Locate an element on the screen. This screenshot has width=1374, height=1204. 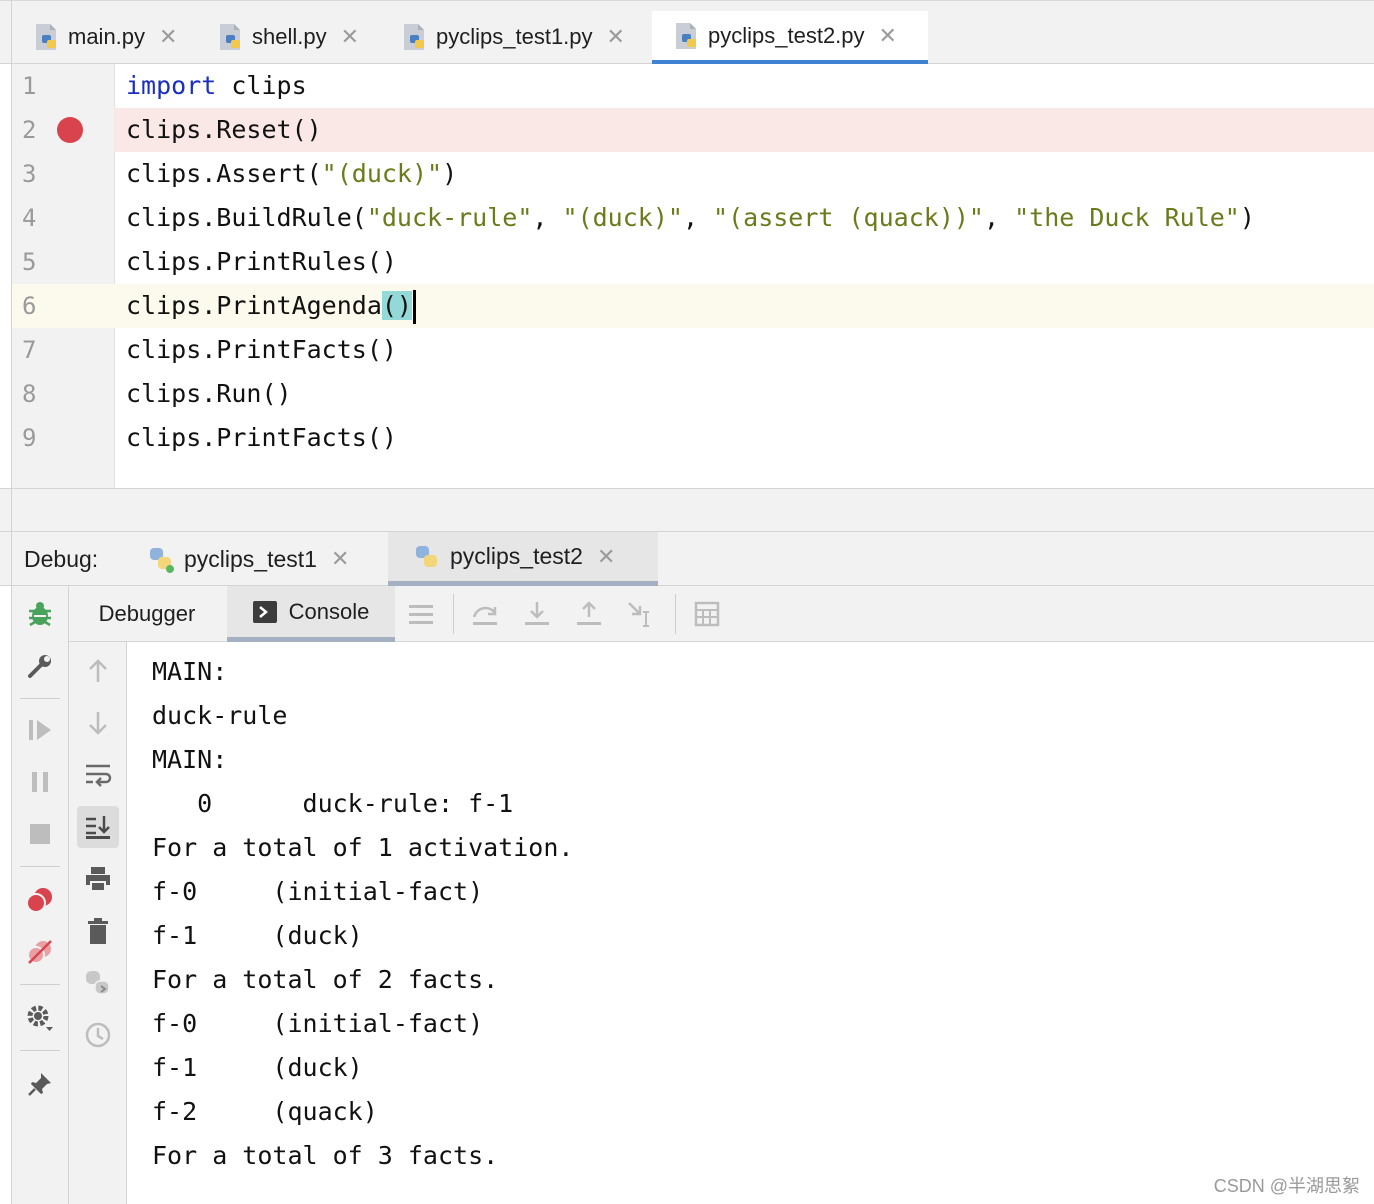
tab-label: shell.py is located at coordinates (289, 36).